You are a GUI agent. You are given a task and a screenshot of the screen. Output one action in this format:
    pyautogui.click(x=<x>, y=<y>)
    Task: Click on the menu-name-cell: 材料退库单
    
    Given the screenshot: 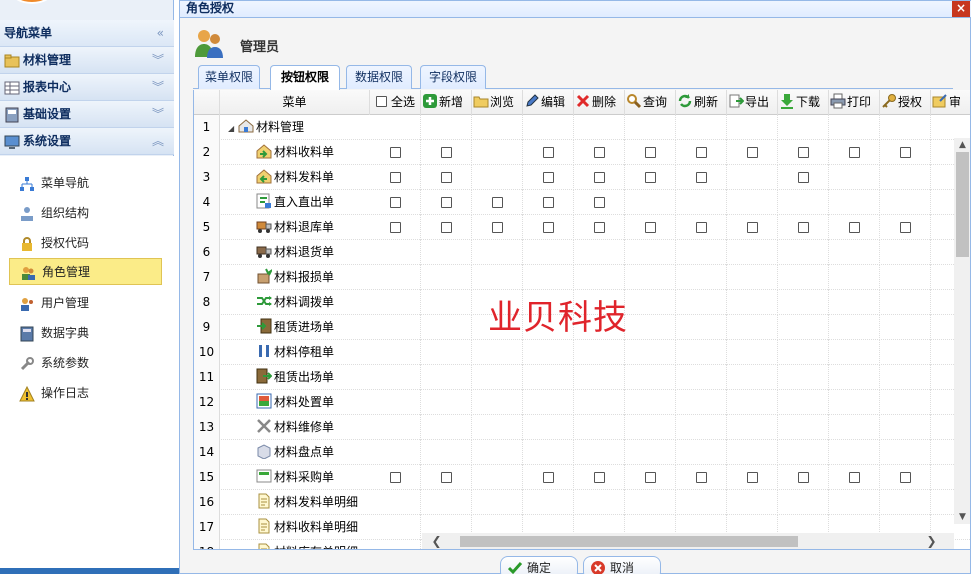 What is the action you would take?
    pyautogui.click(x=295, y=227)
    